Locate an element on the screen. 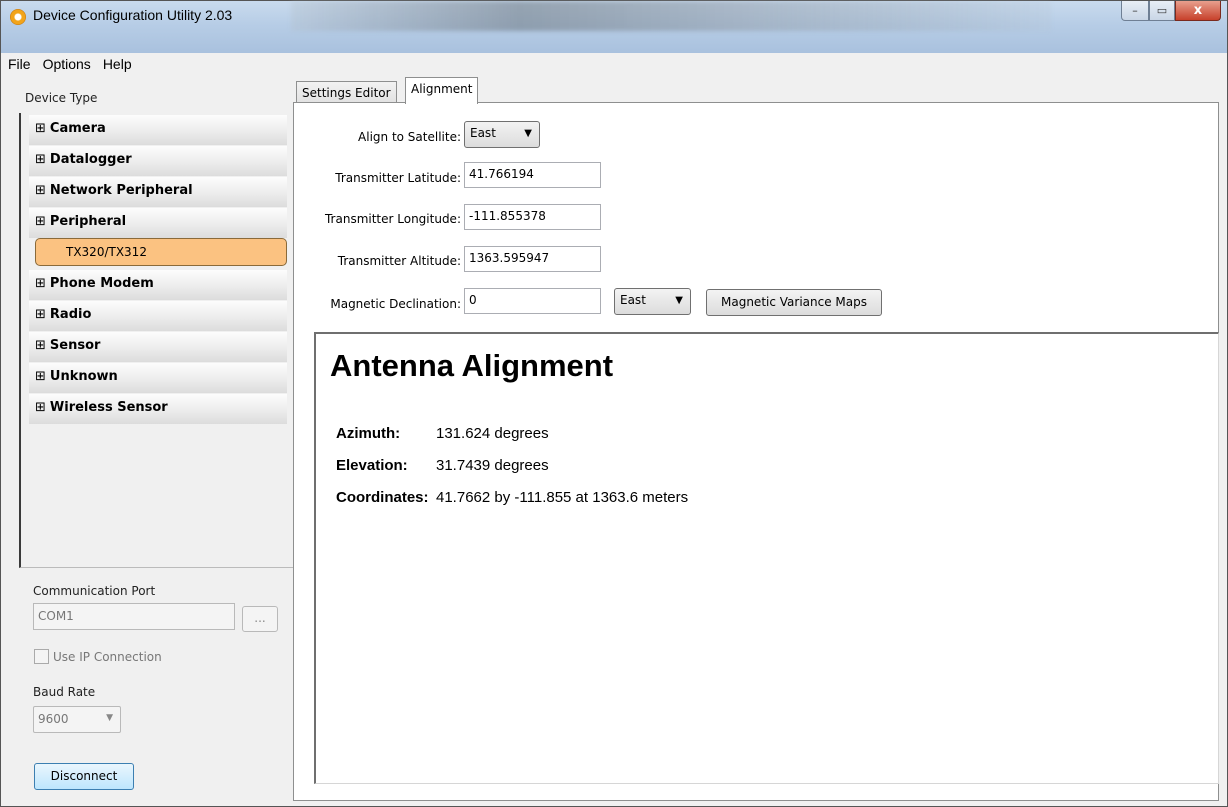  transmitter-longitude-label: Transmitter Longitude: is located at coordinates (392, 219).